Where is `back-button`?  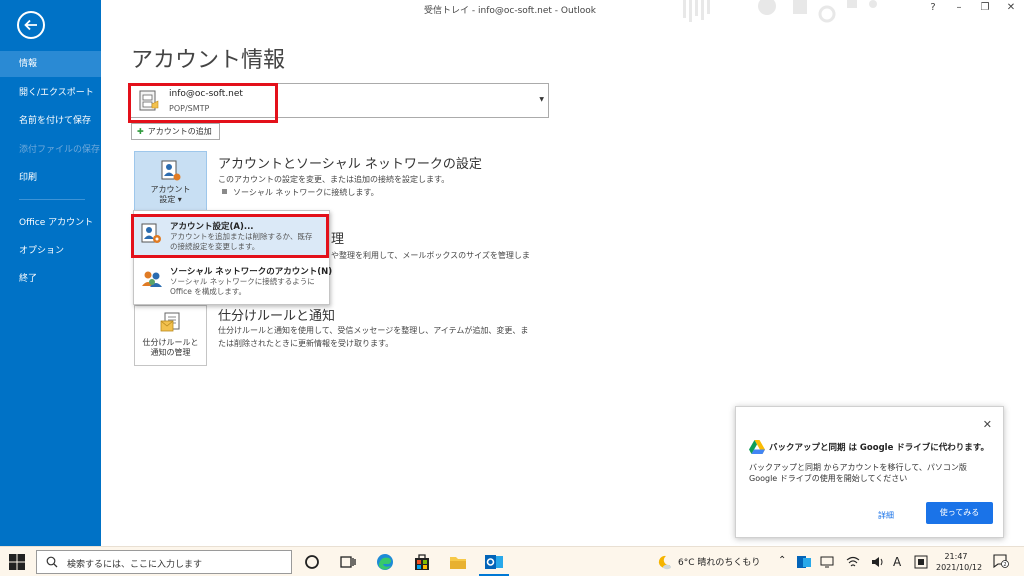 back-button is located at coordinates (31, 25).